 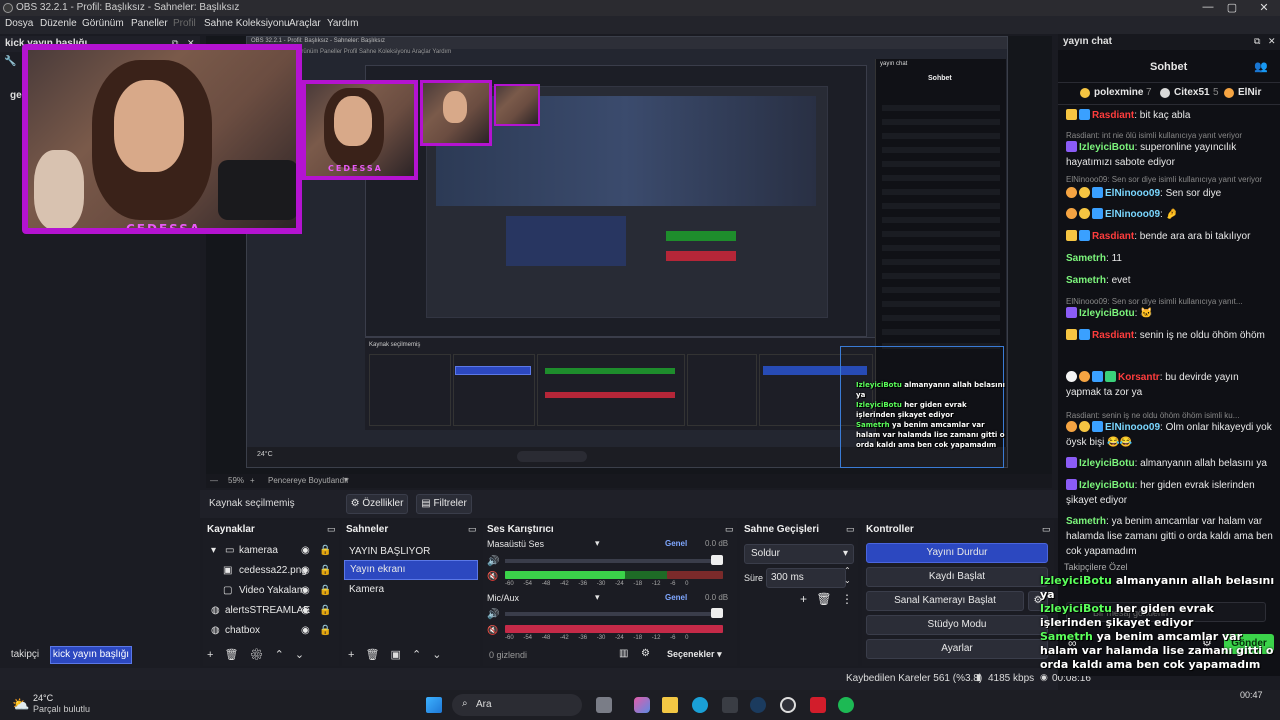 What do you see at coordinates (396, 655) in the screenshot?
I see `scene-filter-icon: ▣` at bounding box center [396, 655].